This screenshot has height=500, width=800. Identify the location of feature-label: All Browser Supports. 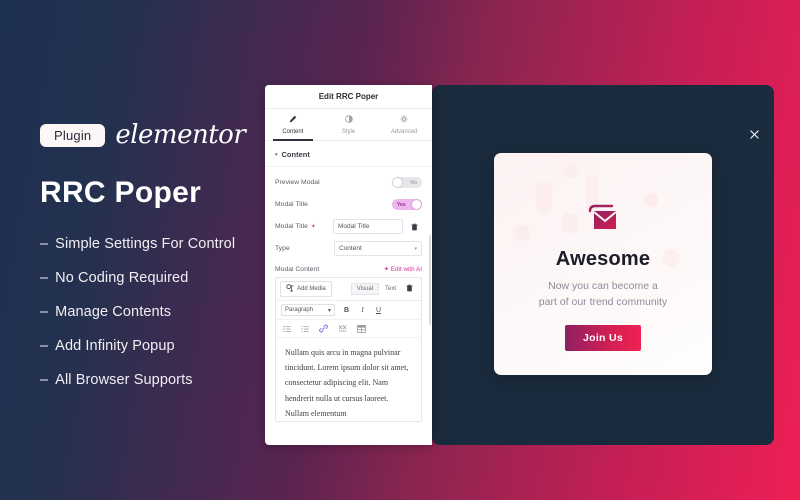
(124, 380).